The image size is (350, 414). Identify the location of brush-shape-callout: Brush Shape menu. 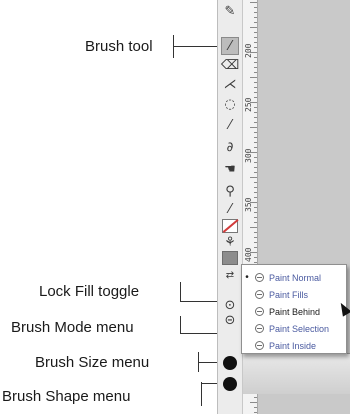
(66, 396).